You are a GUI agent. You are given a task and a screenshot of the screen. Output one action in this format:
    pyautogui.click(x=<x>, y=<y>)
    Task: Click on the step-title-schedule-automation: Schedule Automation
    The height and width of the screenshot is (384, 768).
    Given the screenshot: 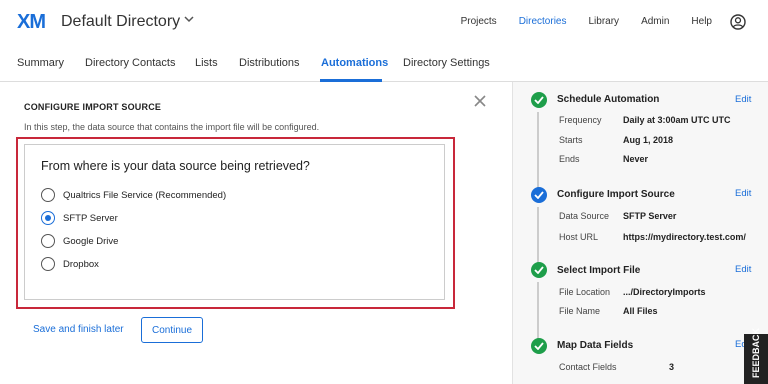 What is the action you would take?
    pyautogui.click(x=608, y=99)
    